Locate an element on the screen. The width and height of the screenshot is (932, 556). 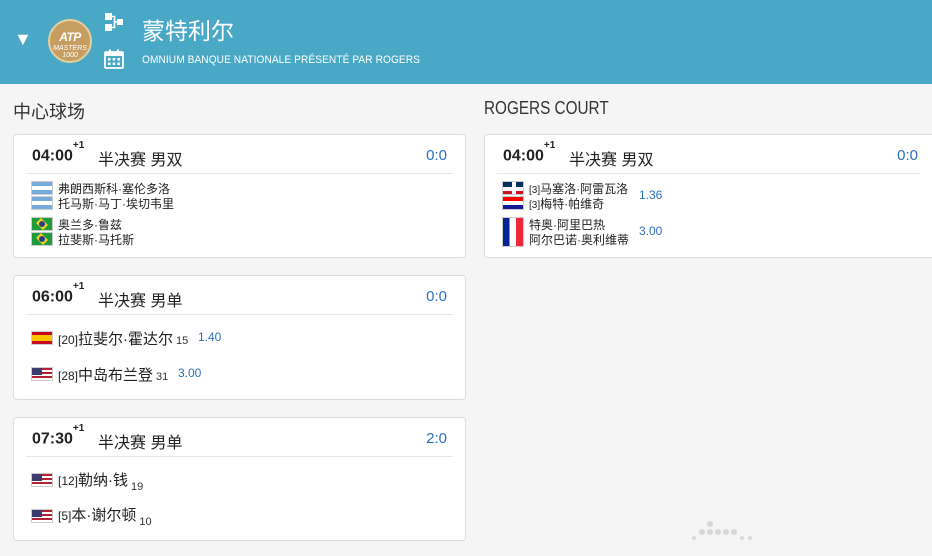
player-name: [3]梅特·帕维奇 is located at coordinates (566, 203).